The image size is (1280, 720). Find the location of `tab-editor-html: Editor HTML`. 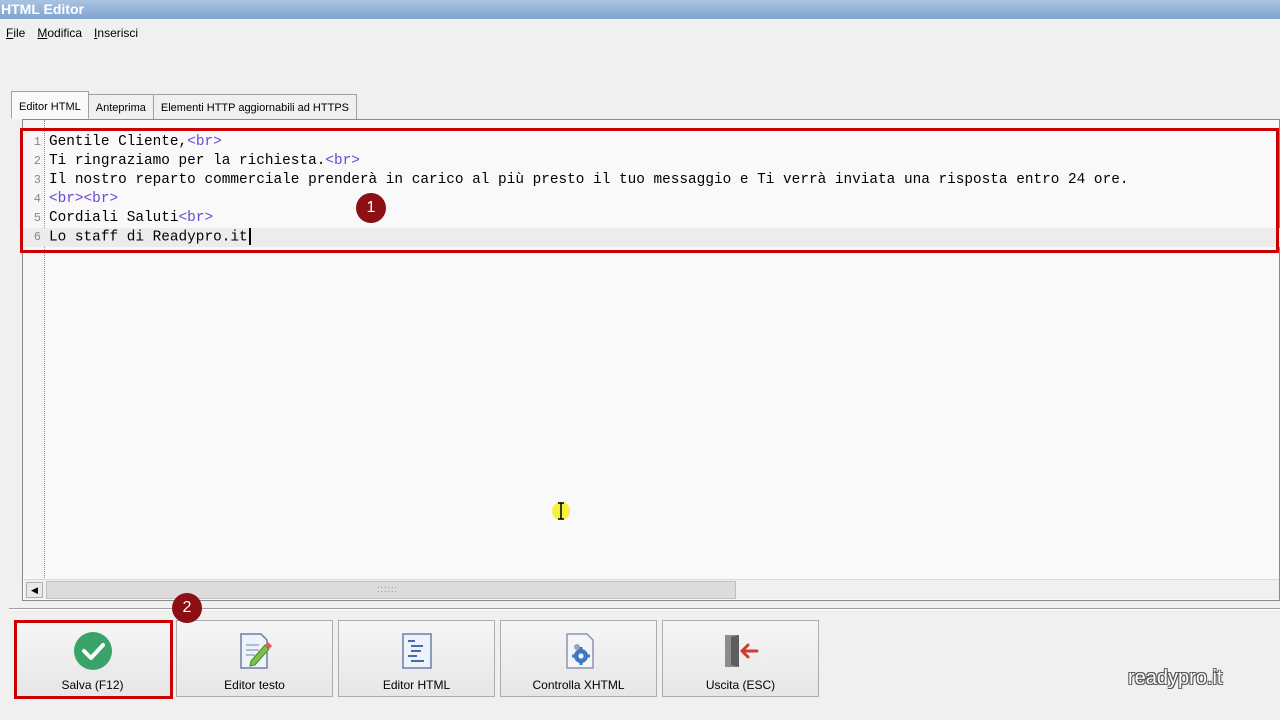

tab-editor-html: Editor HTML is located at coordinates (50, 105).